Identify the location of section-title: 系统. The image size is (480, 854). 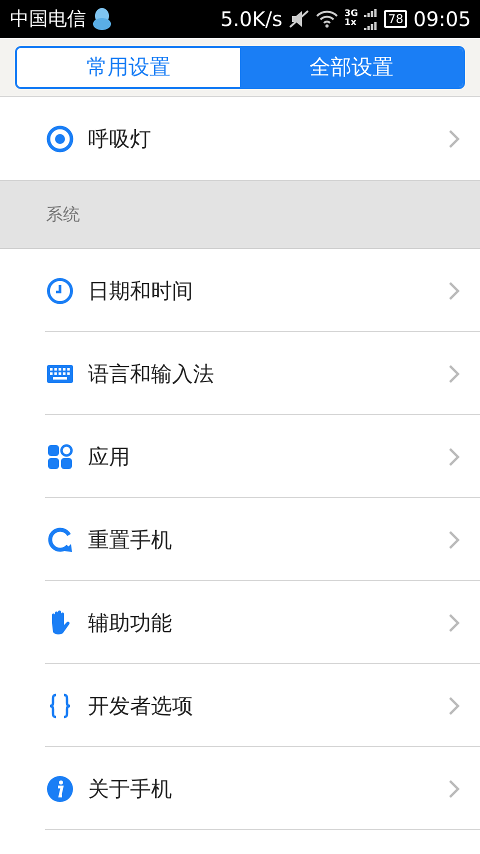
(63, 215).